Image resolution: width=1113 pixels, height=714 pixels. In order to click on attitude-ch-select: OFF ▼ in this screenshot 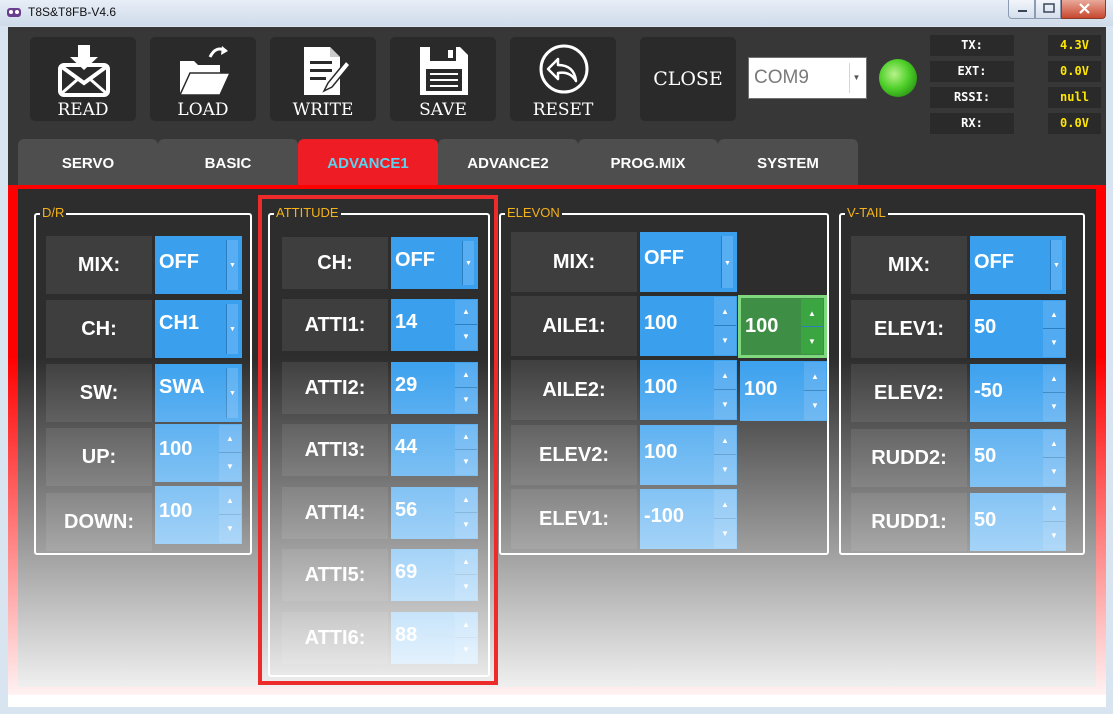, I will do `click(434, 263)`.